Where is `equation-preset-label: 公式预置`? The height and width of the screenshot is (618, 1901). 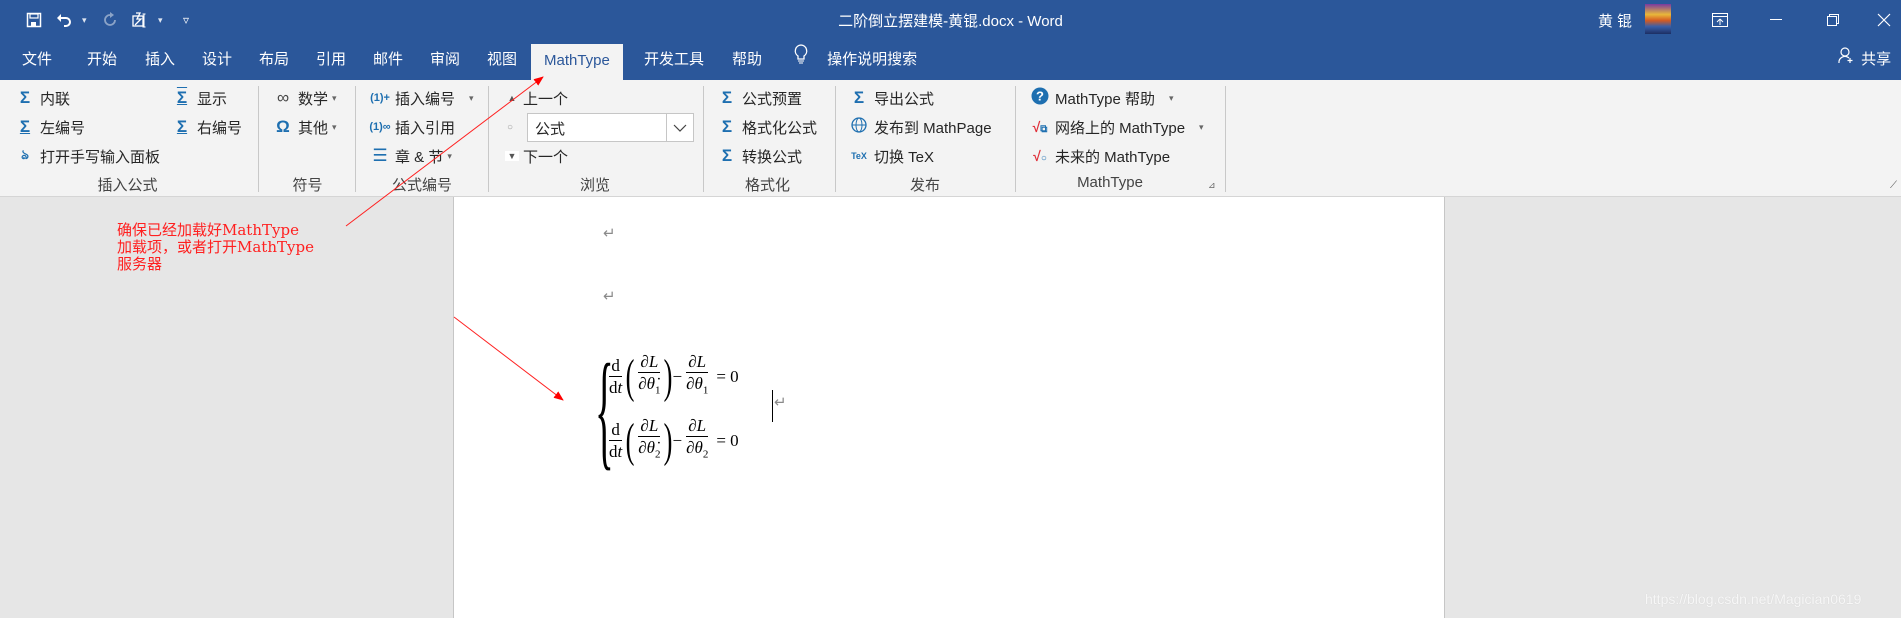 equation-preset-label: 公式预置 is located at coordinates (772, 99).